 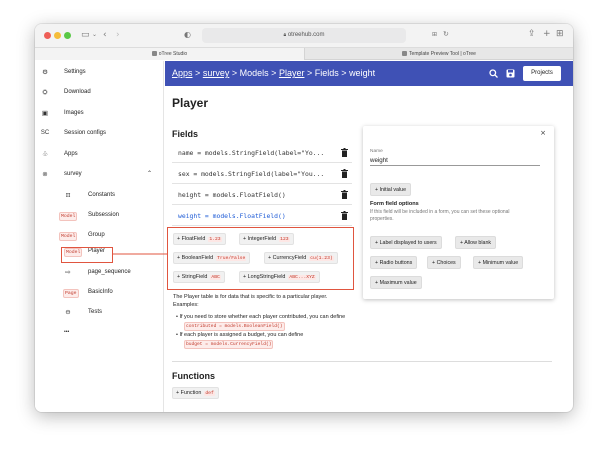 What do you see at coordinates (266, 239) in the screenshot?
I see `add-integerfield-button: + IntegerField 123` at bounding box center [266, 239].